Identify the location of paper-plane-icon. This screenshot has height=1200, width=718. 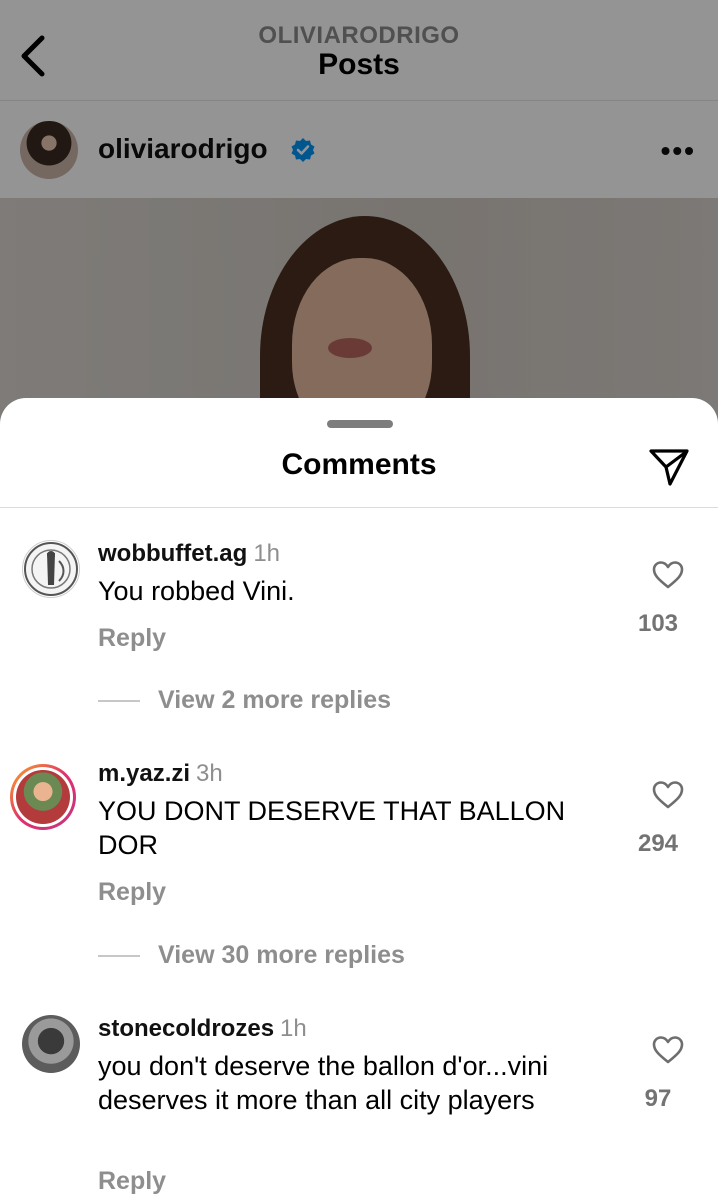
(669, 467).